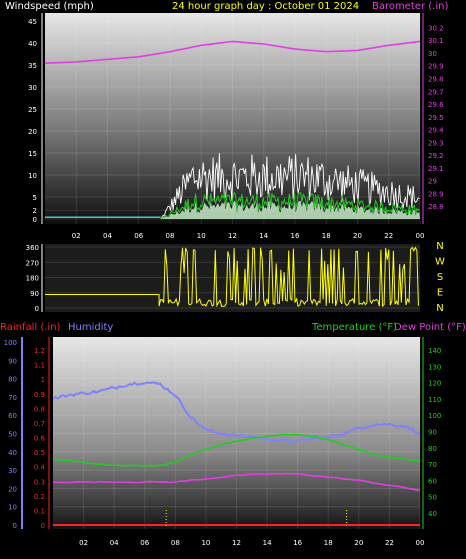 The image size is (466, 559). What do you see at coordinates (432, 54) in the screenshot?
I see `barometer-tick-label: 30` at bounding box center [432, 54].